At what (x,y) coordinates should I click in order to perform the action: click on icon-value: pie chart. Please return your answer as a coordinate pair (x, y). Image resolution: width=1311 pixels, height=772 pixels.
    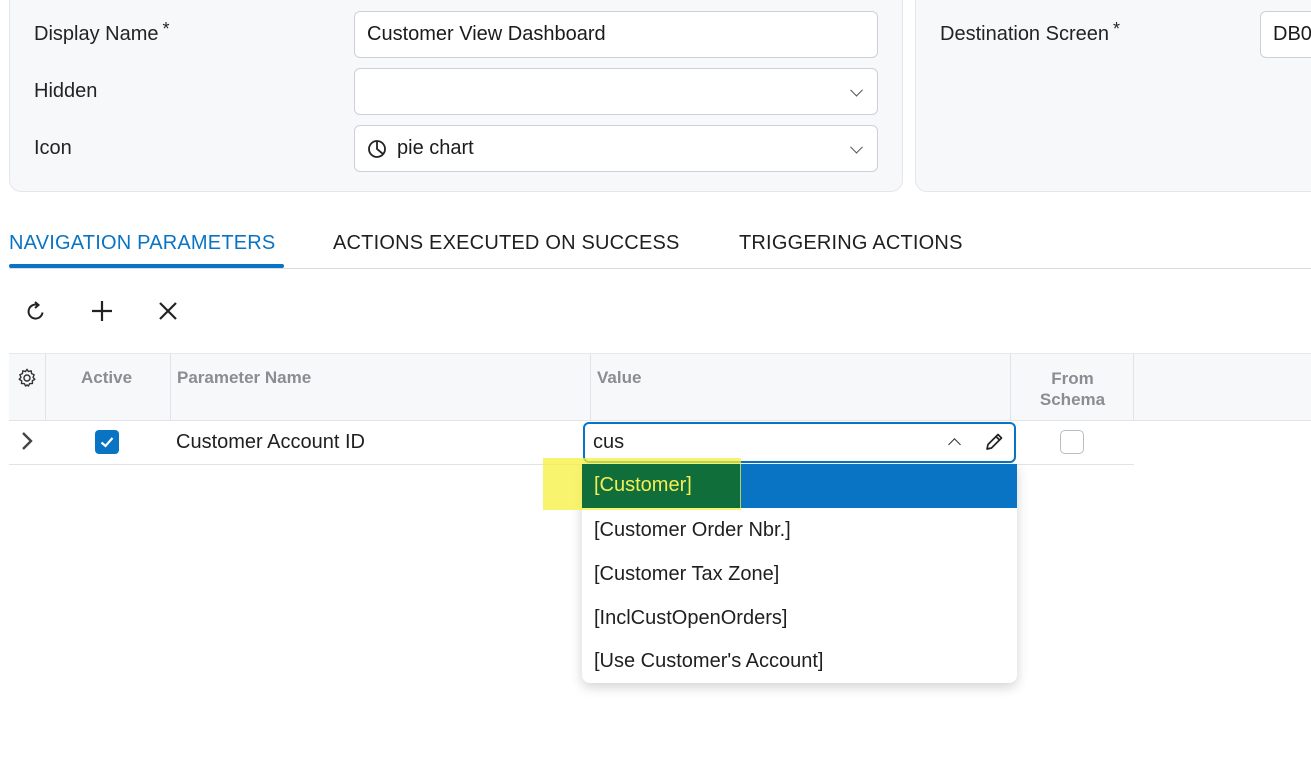
    Looking at the image, I should click on (435, 148).